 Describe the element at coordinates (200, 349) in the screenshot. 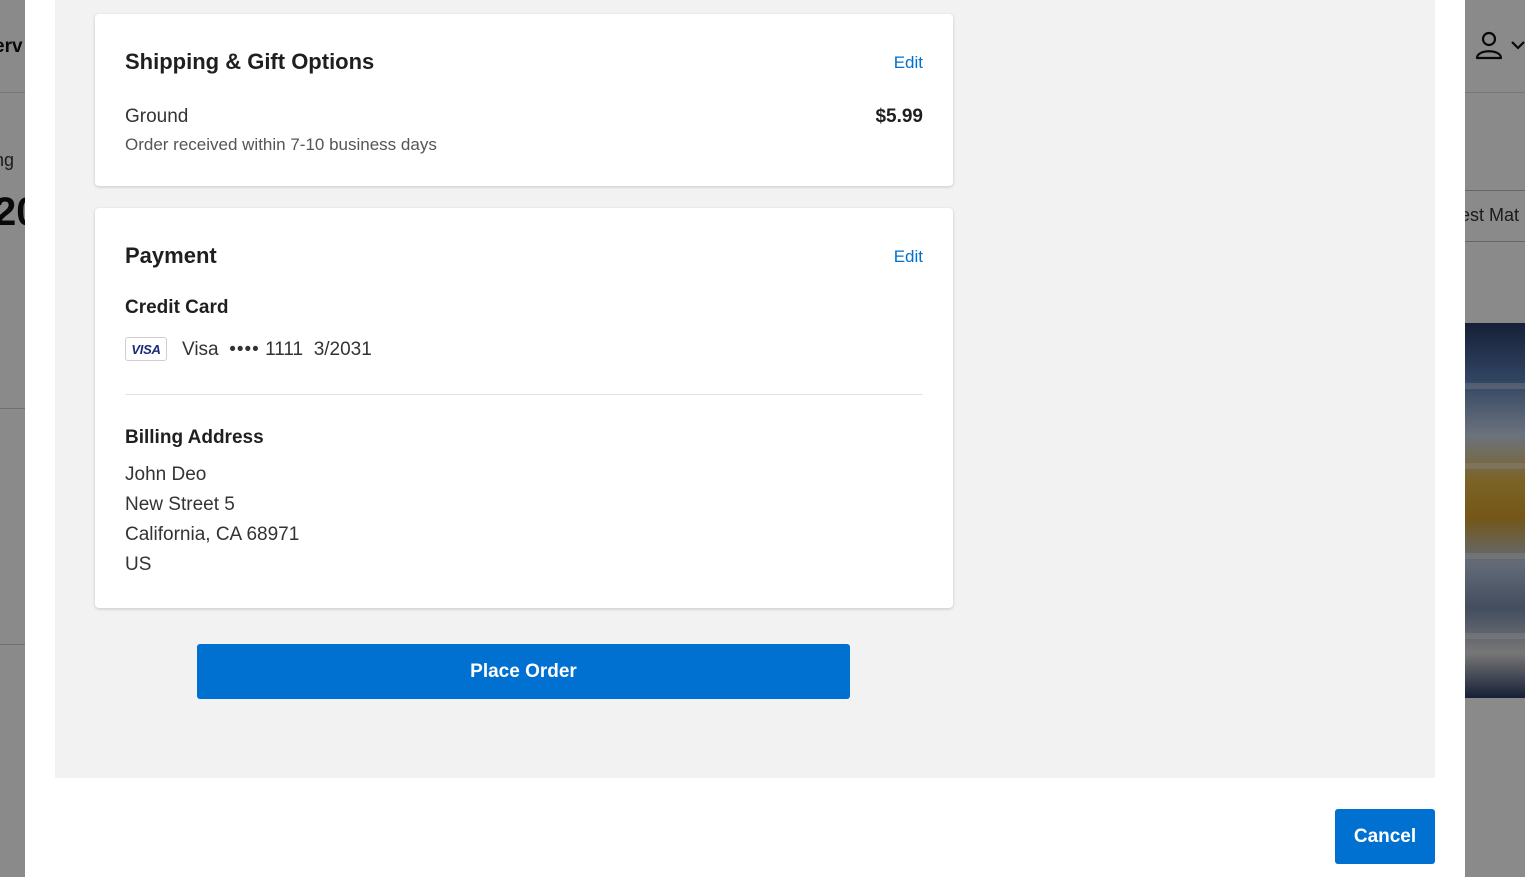

I see `card-brand: Visa` at that location.